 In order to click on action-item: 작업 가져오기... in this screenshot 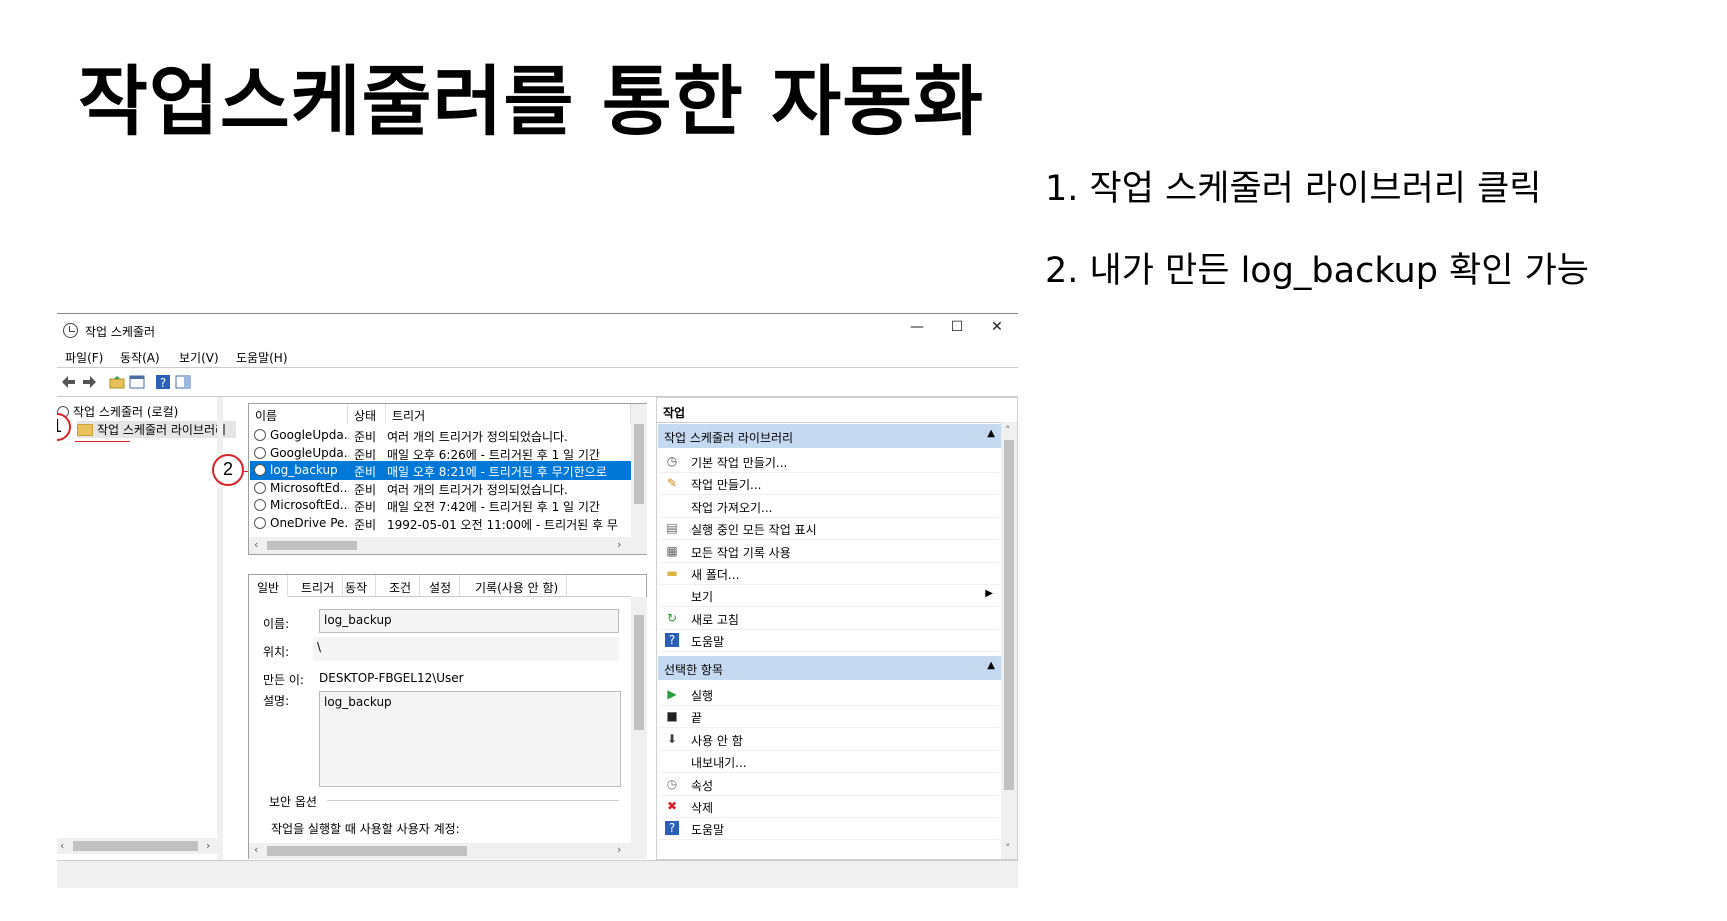, I will do `click(829, 506)`.